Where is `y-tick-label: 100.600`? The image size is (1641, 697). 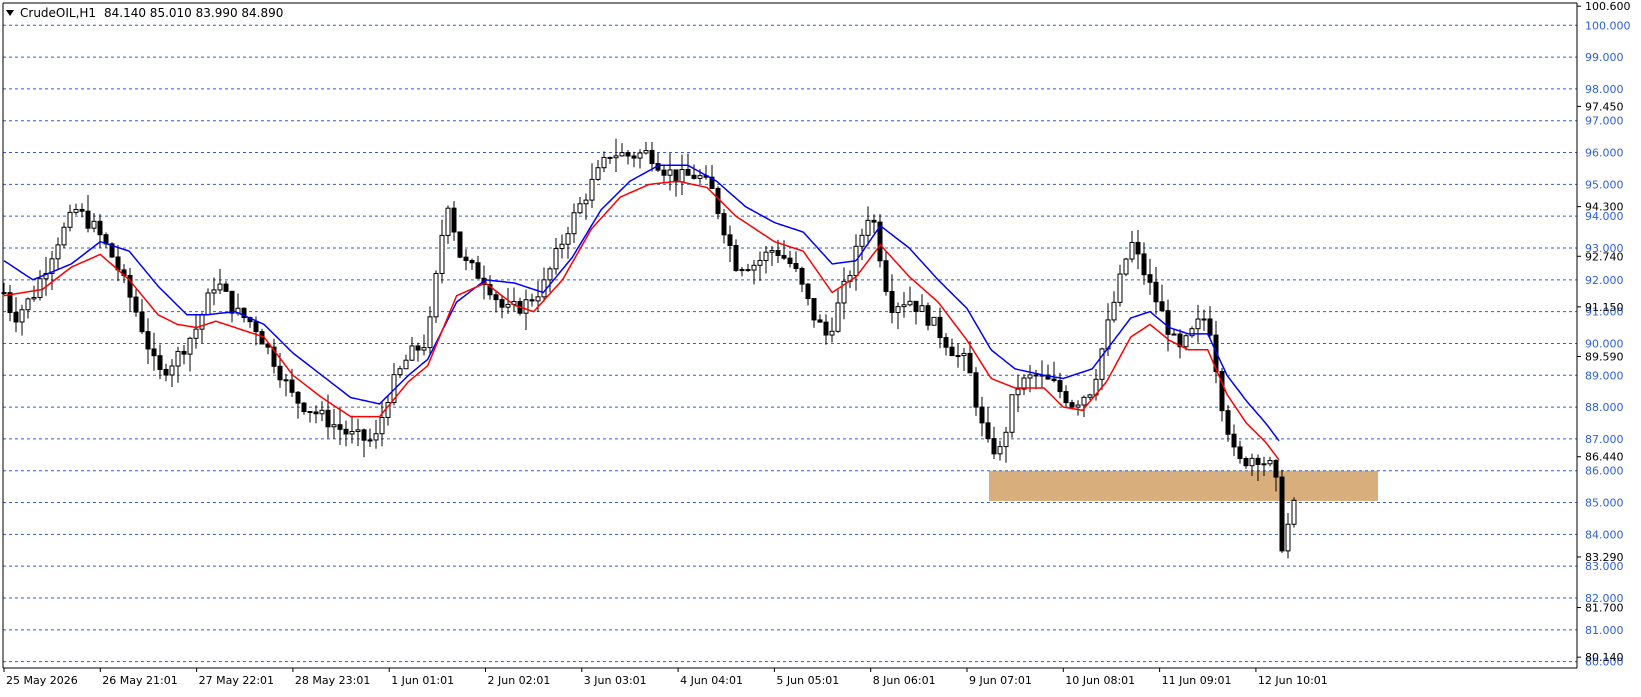
y-tick-label: 100.600 is located at coordinates (1608, 6).